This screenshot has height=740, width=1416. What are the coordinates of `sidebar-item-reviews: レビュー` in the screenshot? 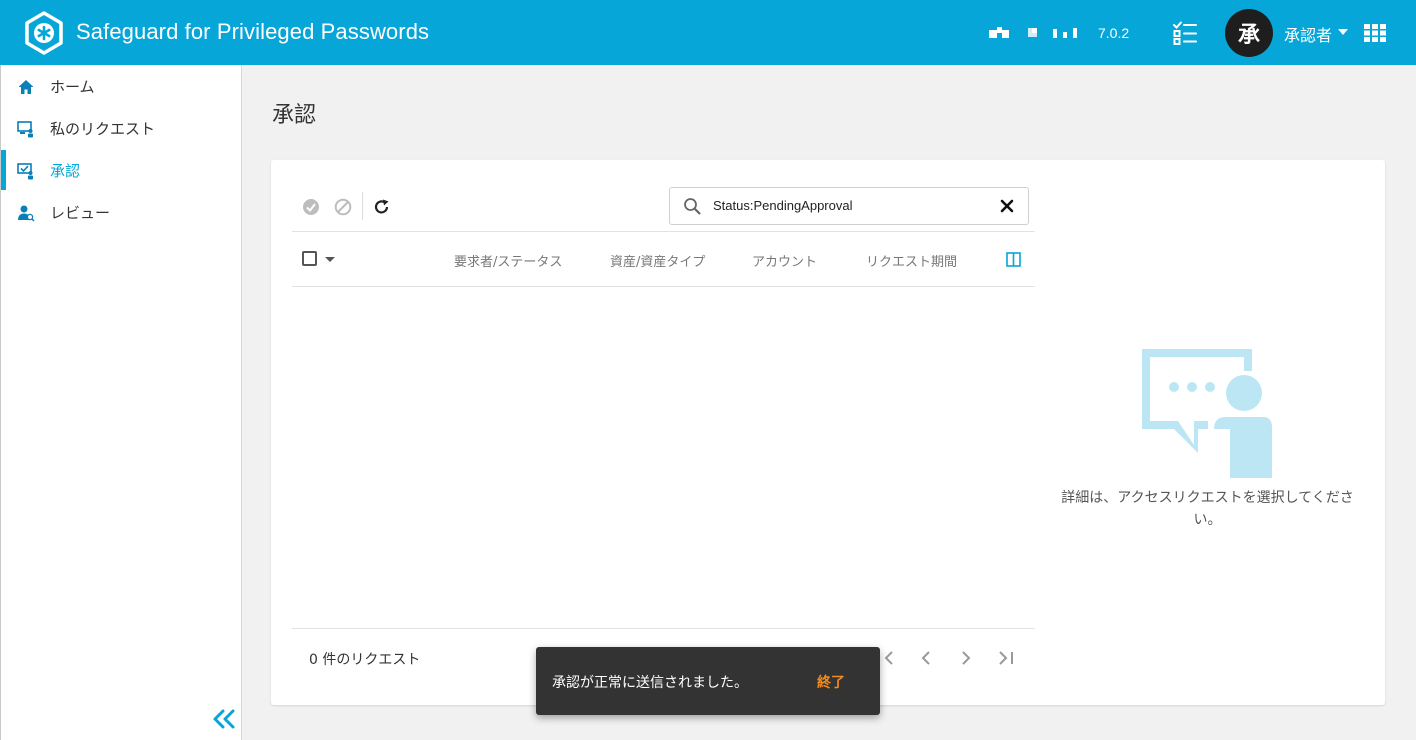 It's located at (121, 212).